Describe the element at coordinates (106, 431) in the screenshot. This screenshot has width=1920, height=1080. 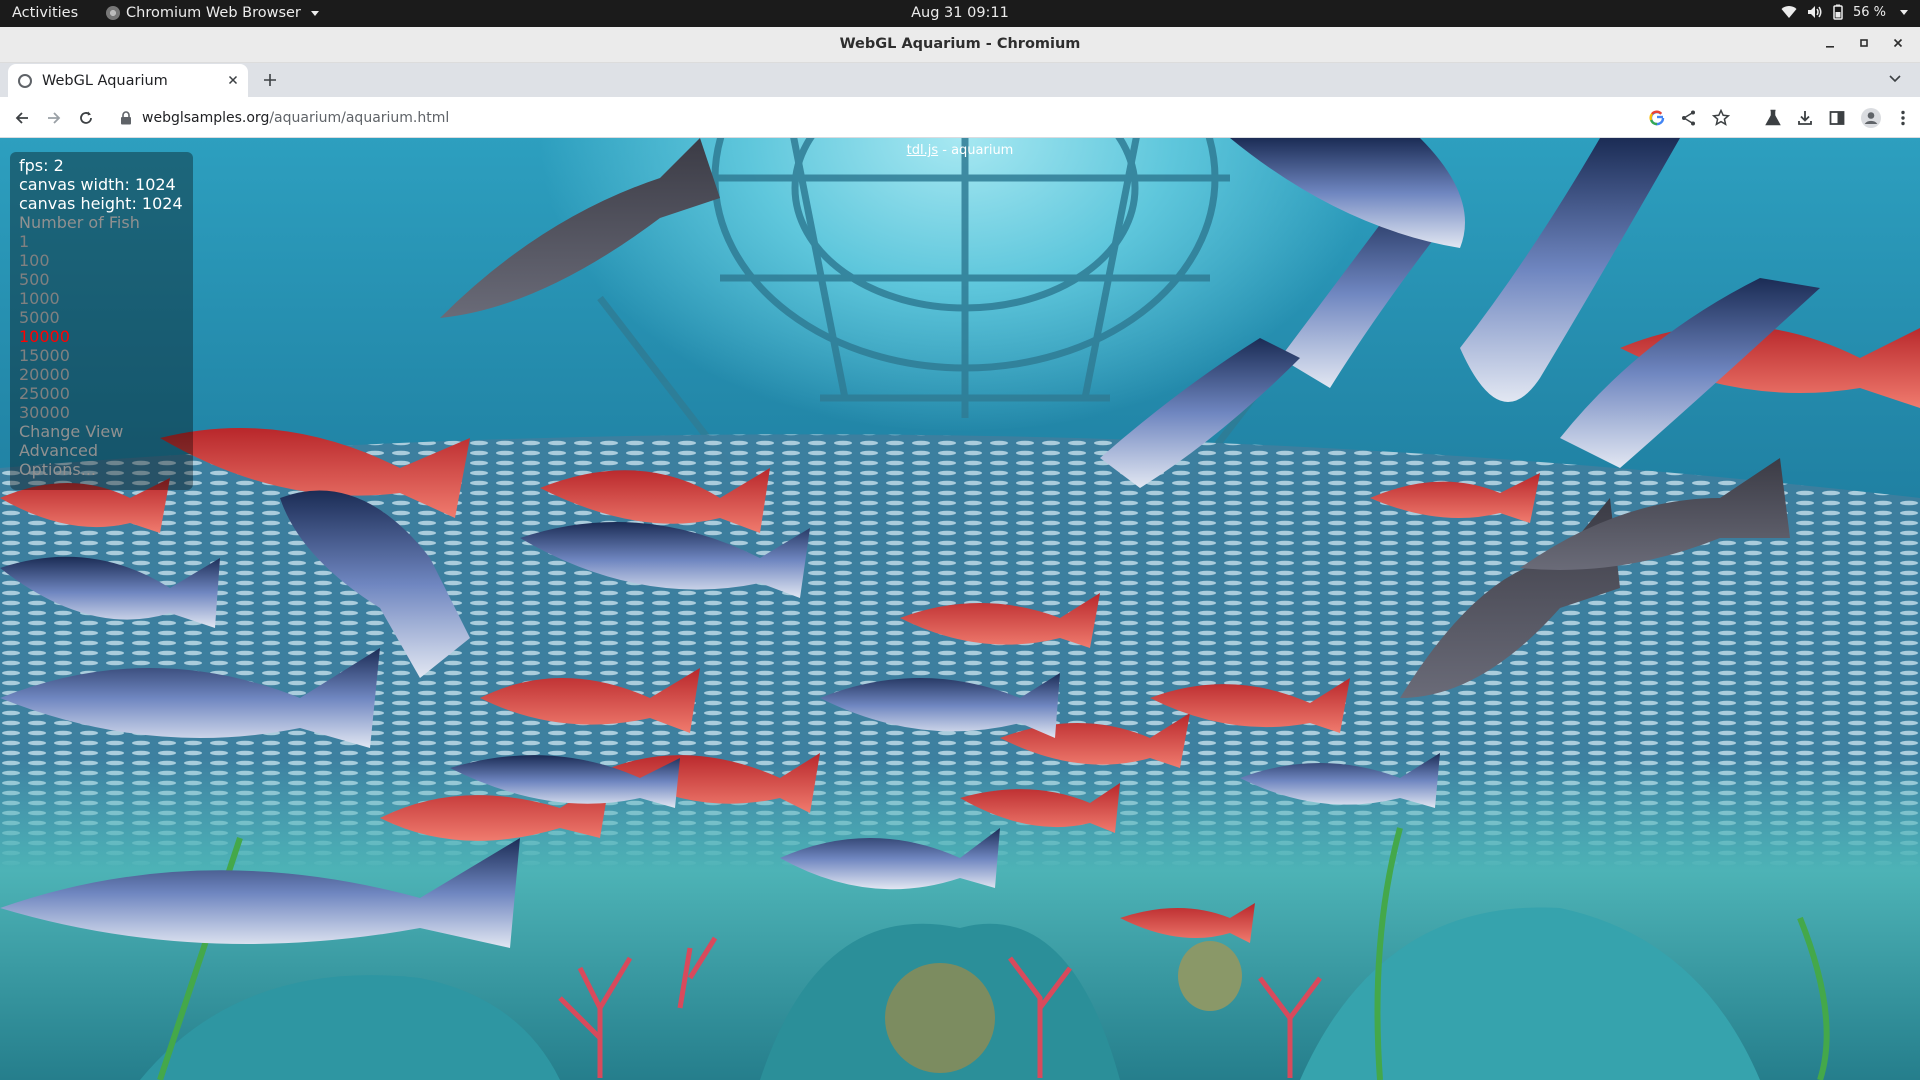
I see `change-view-button: Change View` at that location.